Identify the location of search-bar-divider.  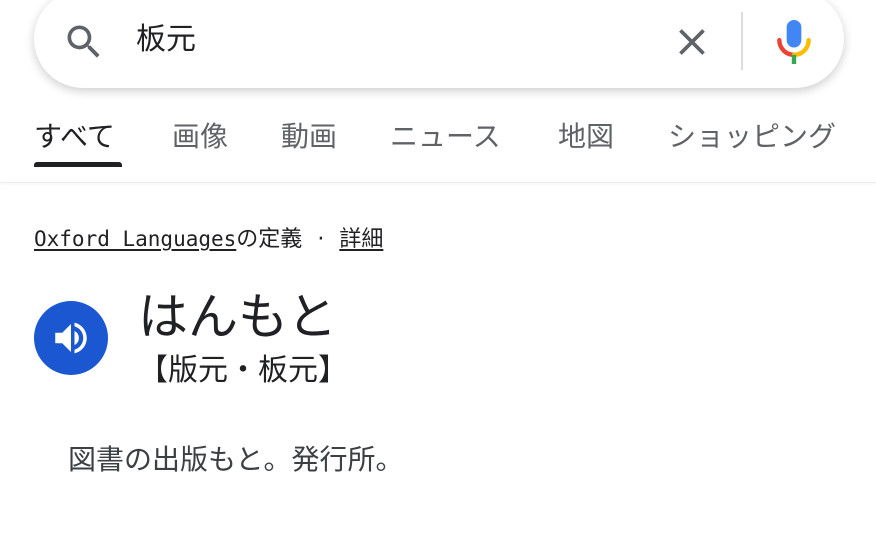
(742, 41).